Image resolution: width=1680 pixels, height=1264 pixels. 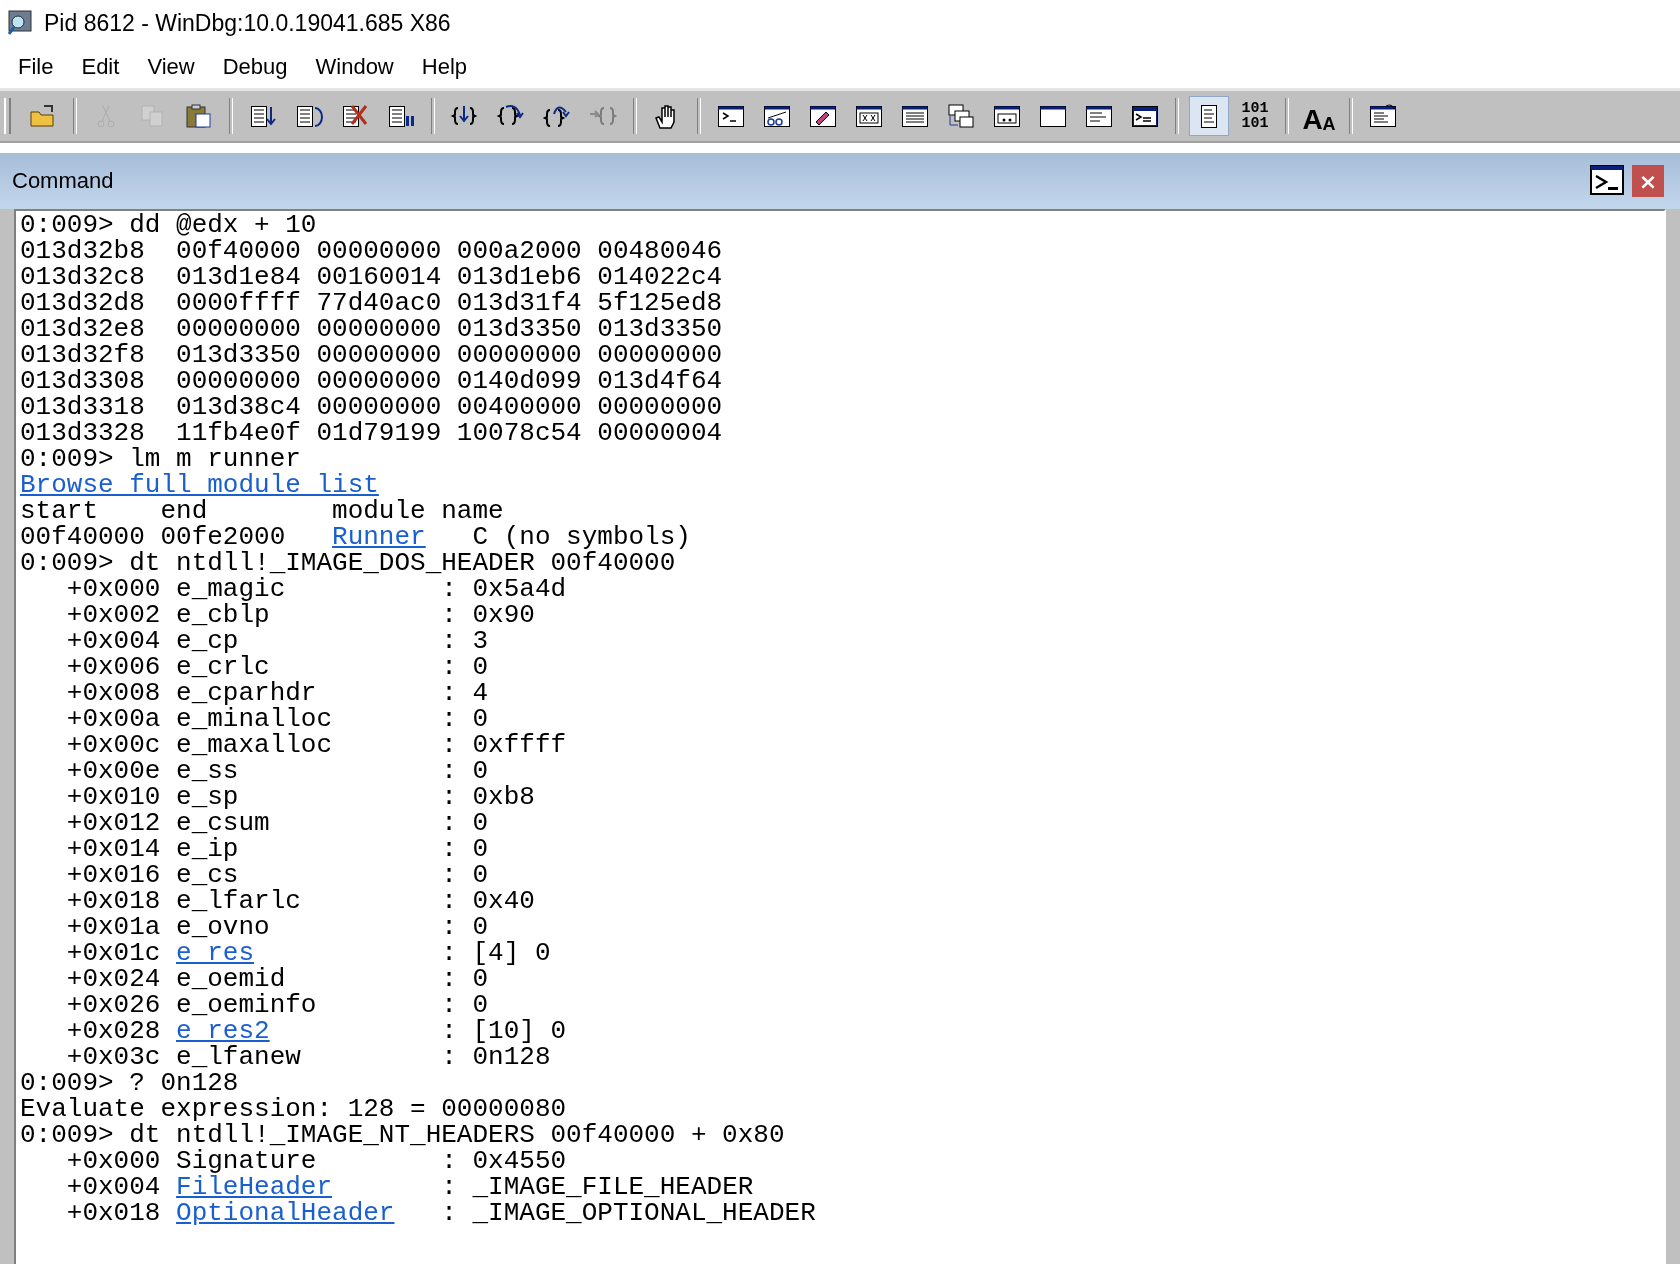 What do you see at coordinates (372, 329) in the screenshot?
I see `output-line: 013d32e8 00000000 00000000 013d3350 013d3350` at bounding box center [372, 329].